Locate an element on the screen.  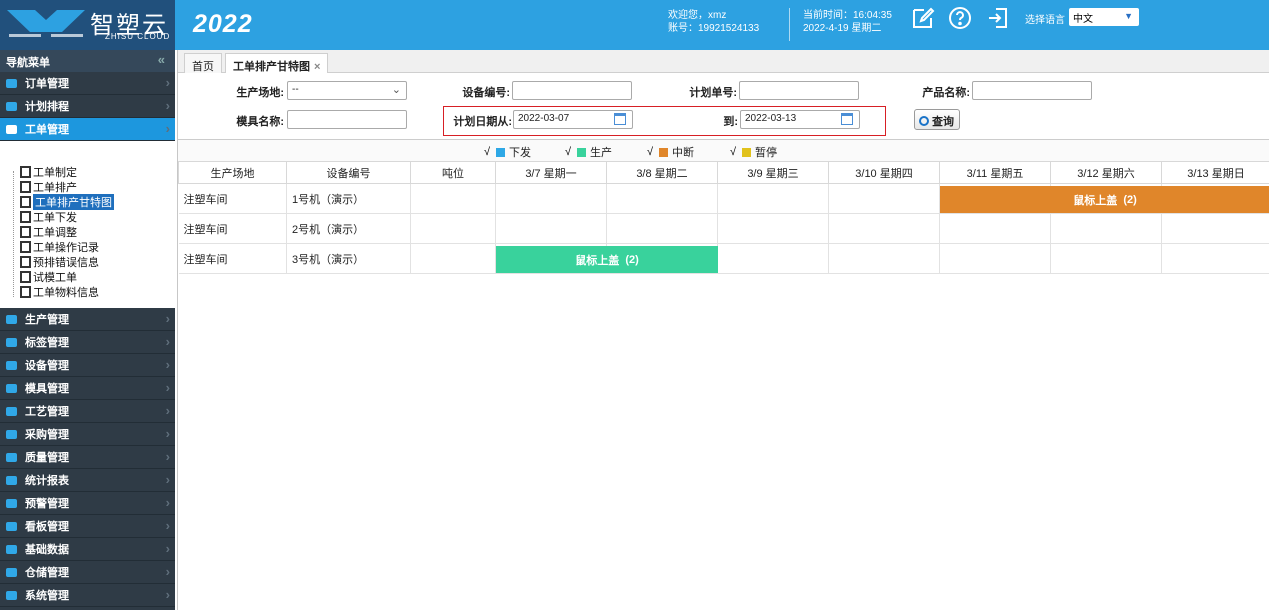
close-icon: × is located at coordinates (317, 67).